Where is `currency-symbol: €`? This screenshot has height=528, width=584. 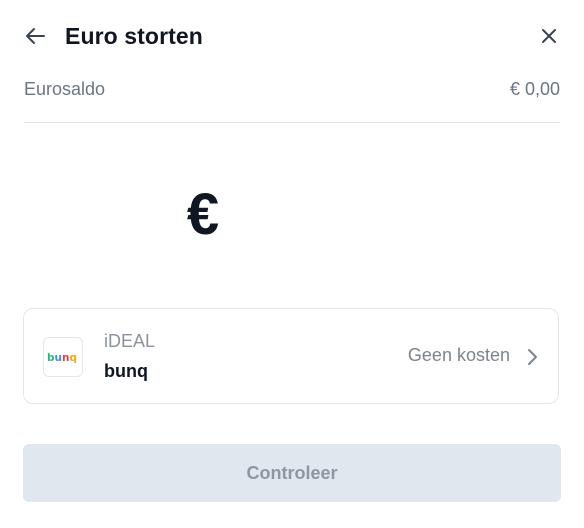
currency-symbol: € is located at coordinates (203, 214).